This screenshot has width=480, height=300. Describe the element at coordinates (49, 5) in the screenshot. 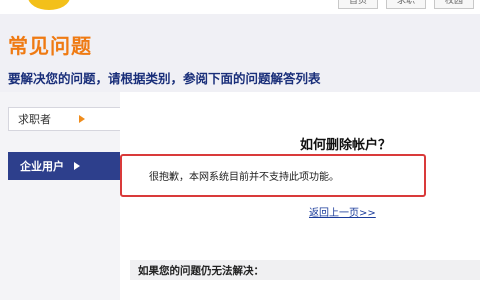

I see `site-logo` at that location.